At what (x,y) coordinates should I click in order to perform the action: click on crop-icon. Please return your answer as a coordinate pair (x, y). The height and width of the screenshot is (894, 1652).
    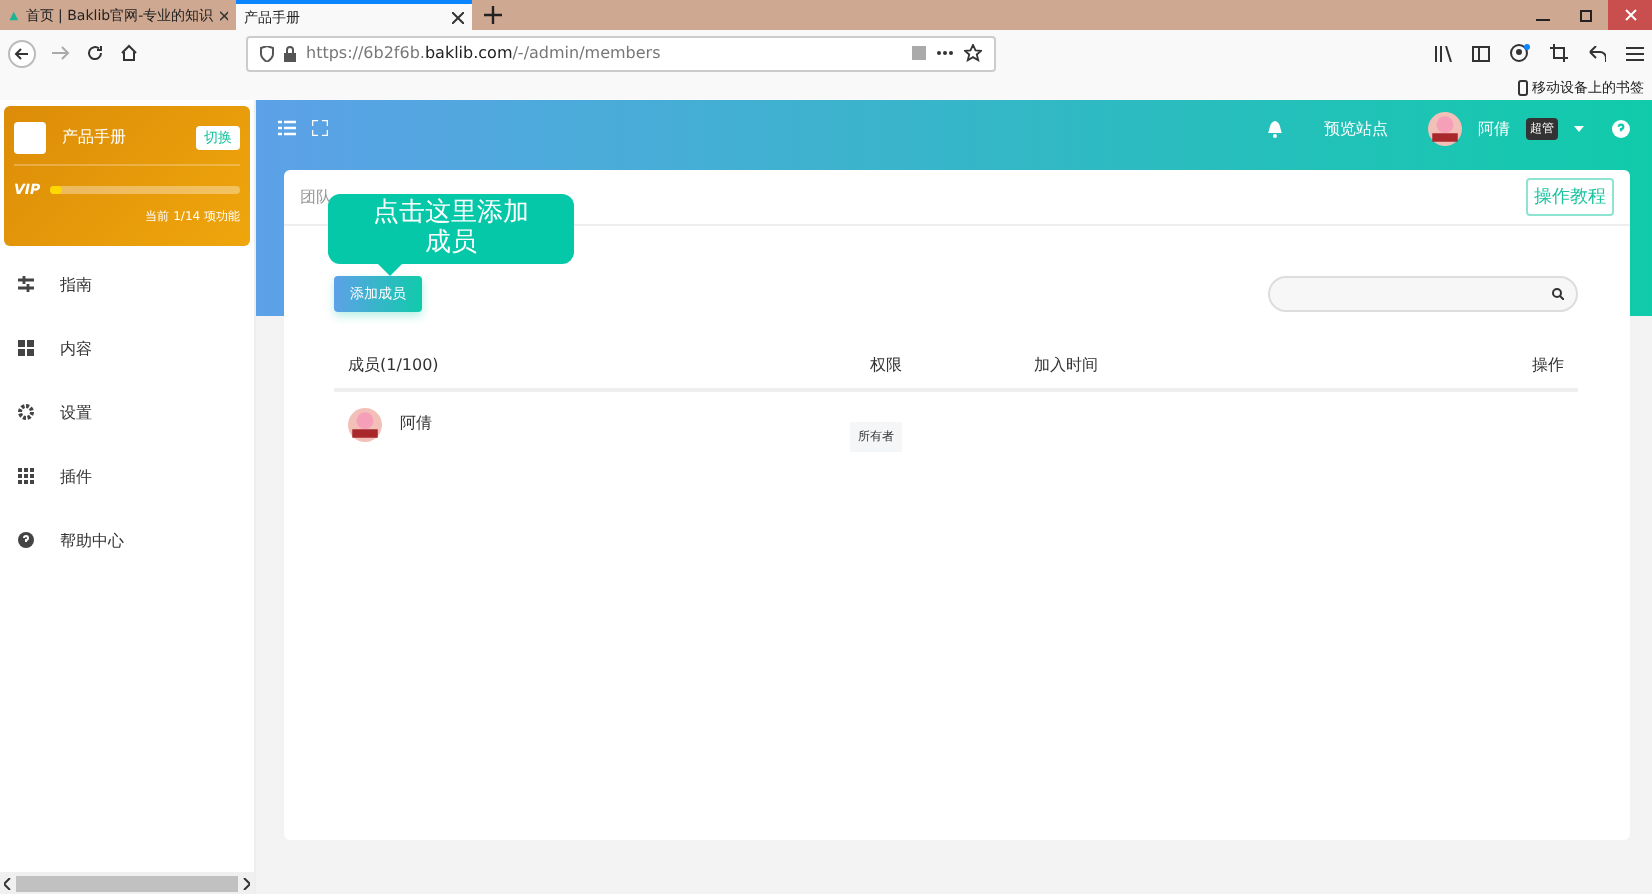
    Looking at the image, I should click on (1559, 53).